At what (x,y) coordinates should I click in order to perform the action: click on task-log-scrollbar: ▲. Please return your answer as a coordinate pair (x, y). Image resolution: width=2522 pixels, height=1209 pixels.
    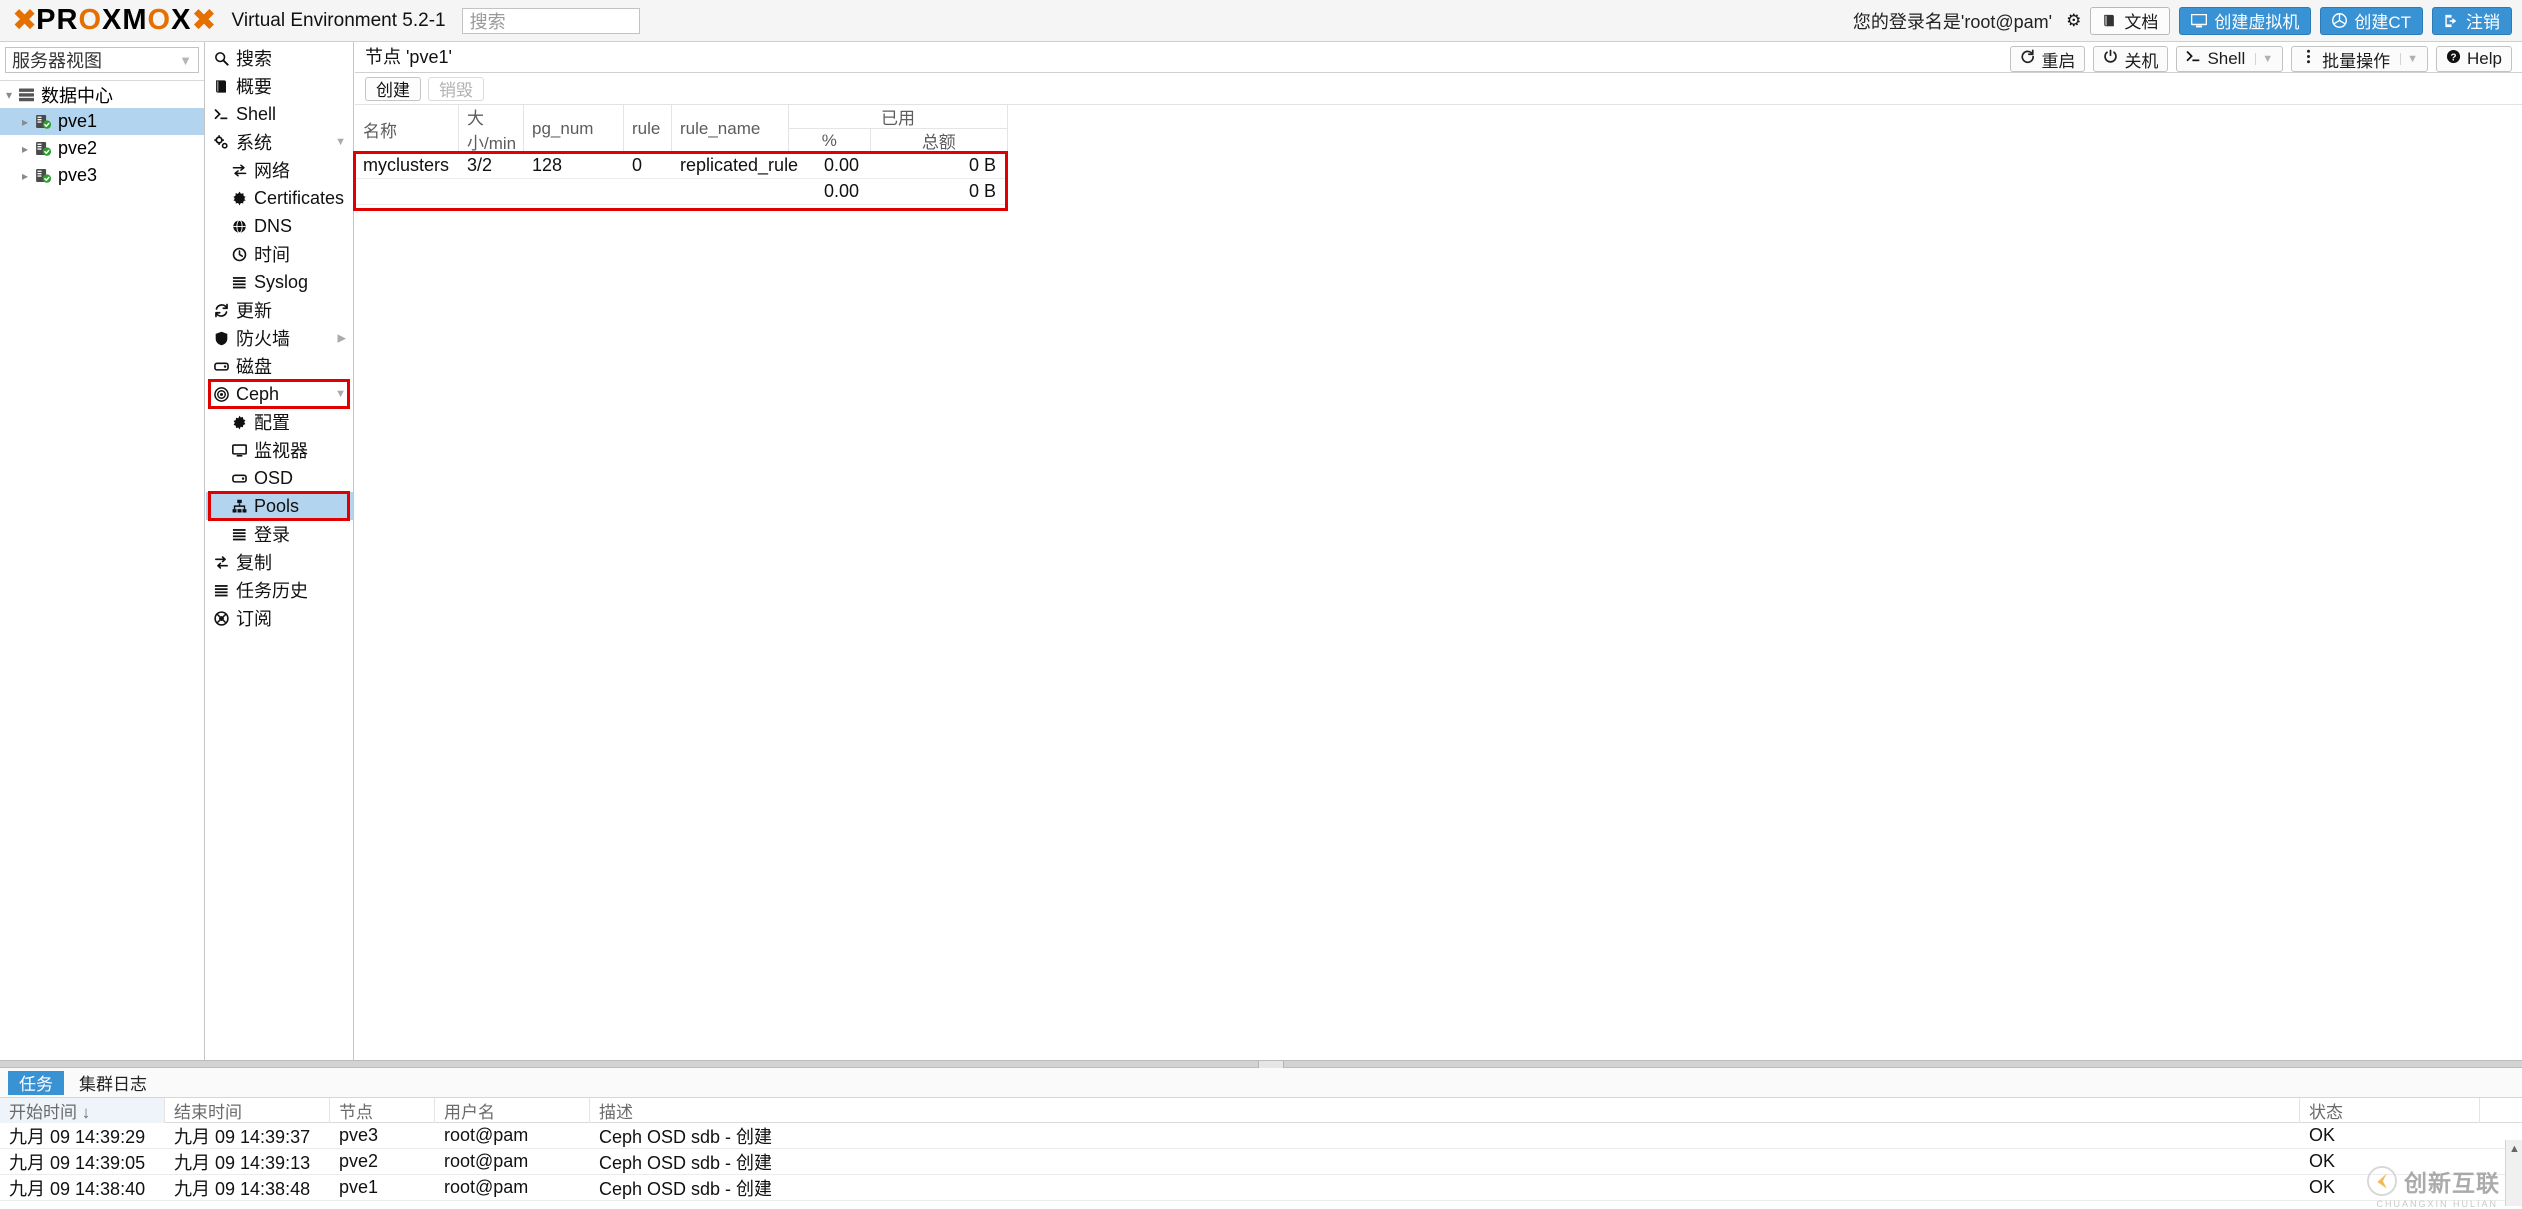
    Looking at the image, I should click on (2513, 1173).